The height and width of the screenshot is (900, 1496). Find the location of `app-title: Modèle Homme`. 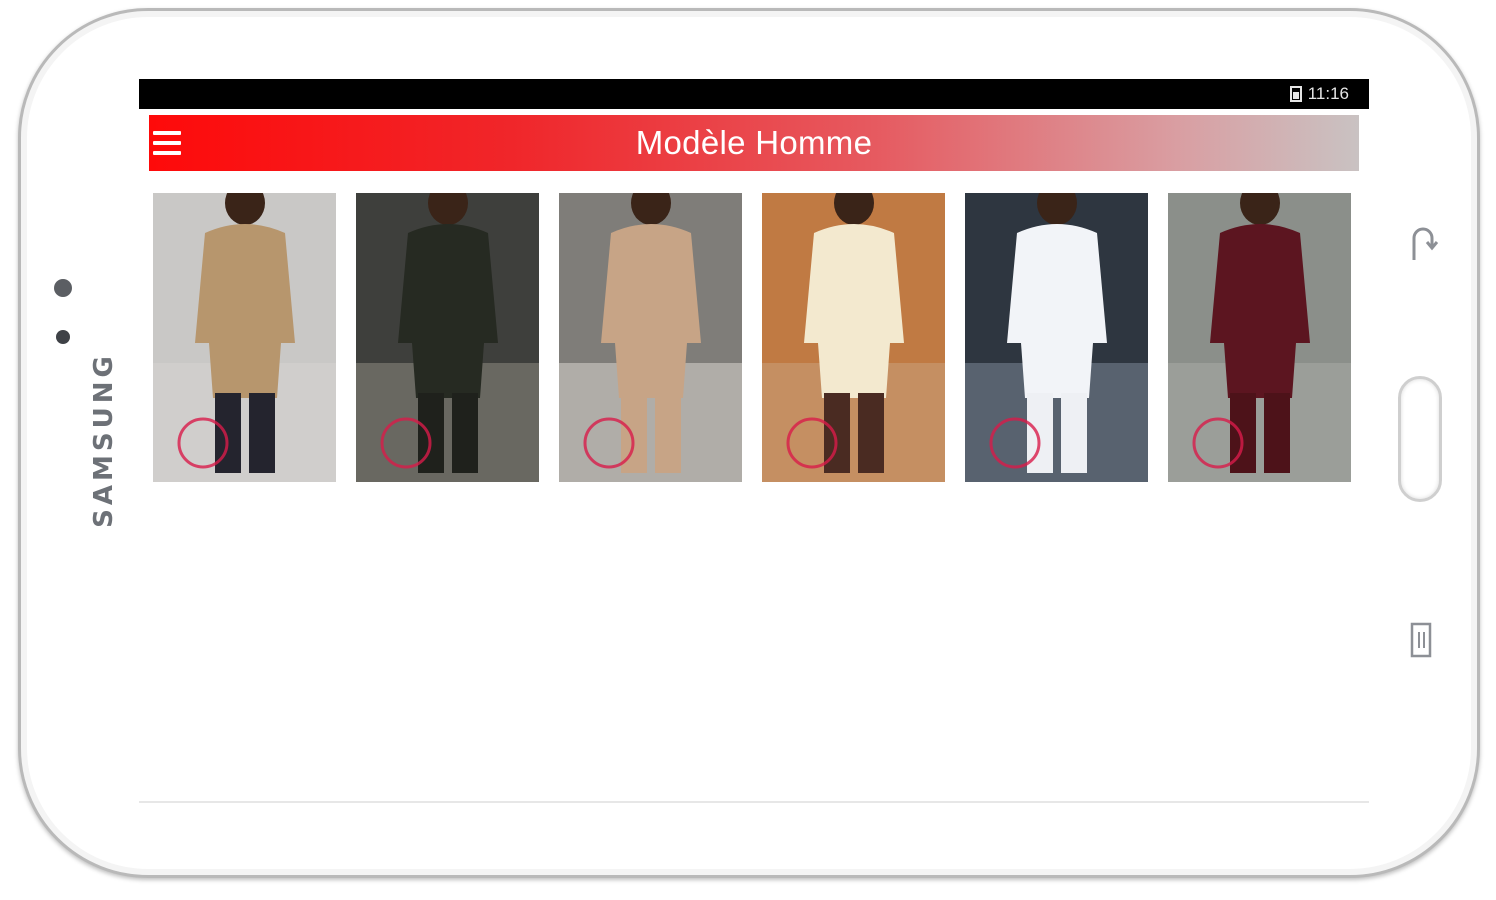

app-title: Modèle Homme is located at coordinates (754, 142).